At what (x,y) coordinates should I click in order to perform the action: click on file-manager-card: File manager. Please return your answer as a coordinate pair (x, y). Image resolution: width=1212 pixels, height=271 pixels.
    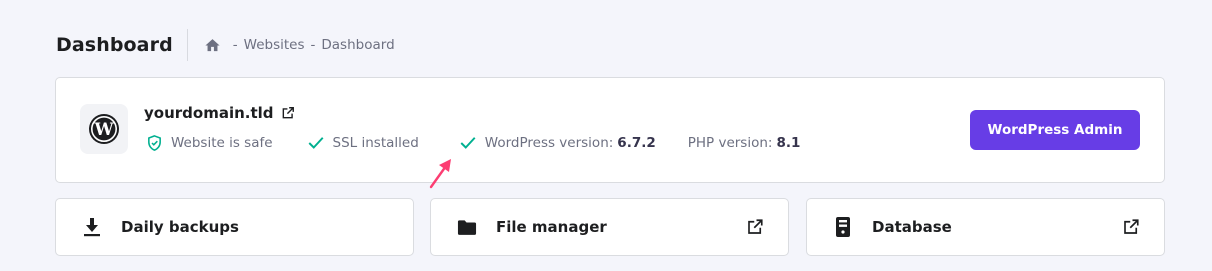
    Looking at the image, I should click on (609, 227).